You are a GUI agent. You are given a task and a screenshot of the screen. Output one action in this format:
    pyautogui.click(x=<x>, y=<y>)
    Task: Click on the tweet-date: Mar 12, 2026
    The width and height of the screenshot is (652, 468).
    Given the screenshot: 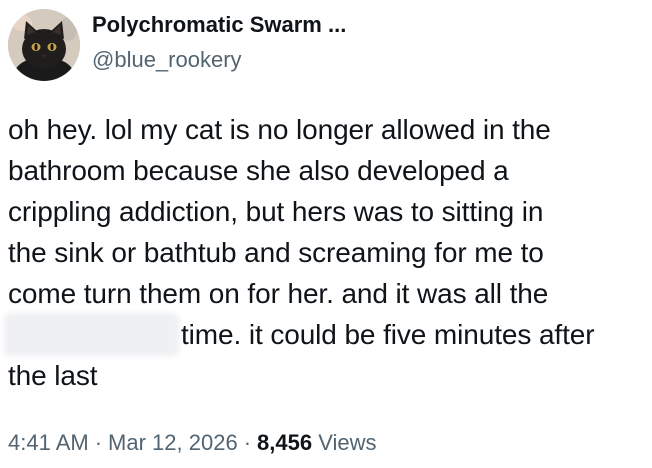 What is the action you would take?
    pyautogui.click(x=173, y=442)
    